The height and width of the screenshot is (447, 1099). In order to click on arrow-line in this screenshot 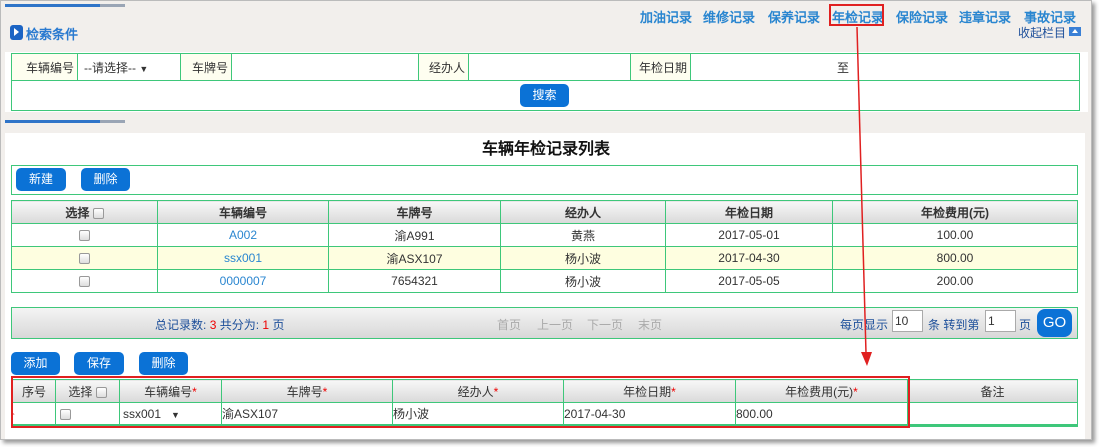, I will do `click(861, 190)`.